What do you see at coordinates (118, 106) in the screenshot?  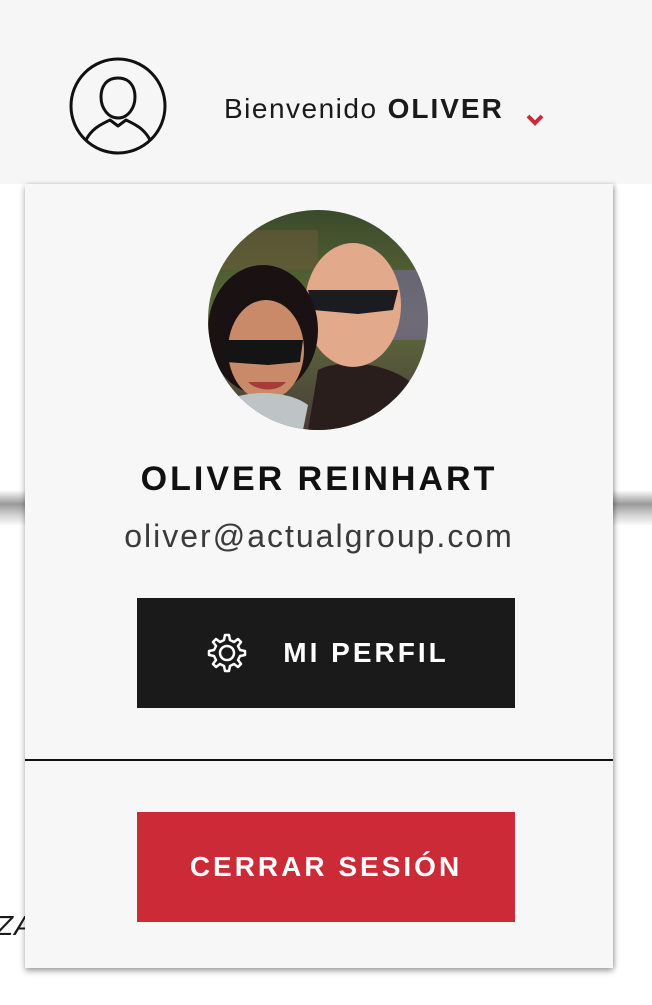 I see `user-circle-icon` at bounding box center [118, 106].